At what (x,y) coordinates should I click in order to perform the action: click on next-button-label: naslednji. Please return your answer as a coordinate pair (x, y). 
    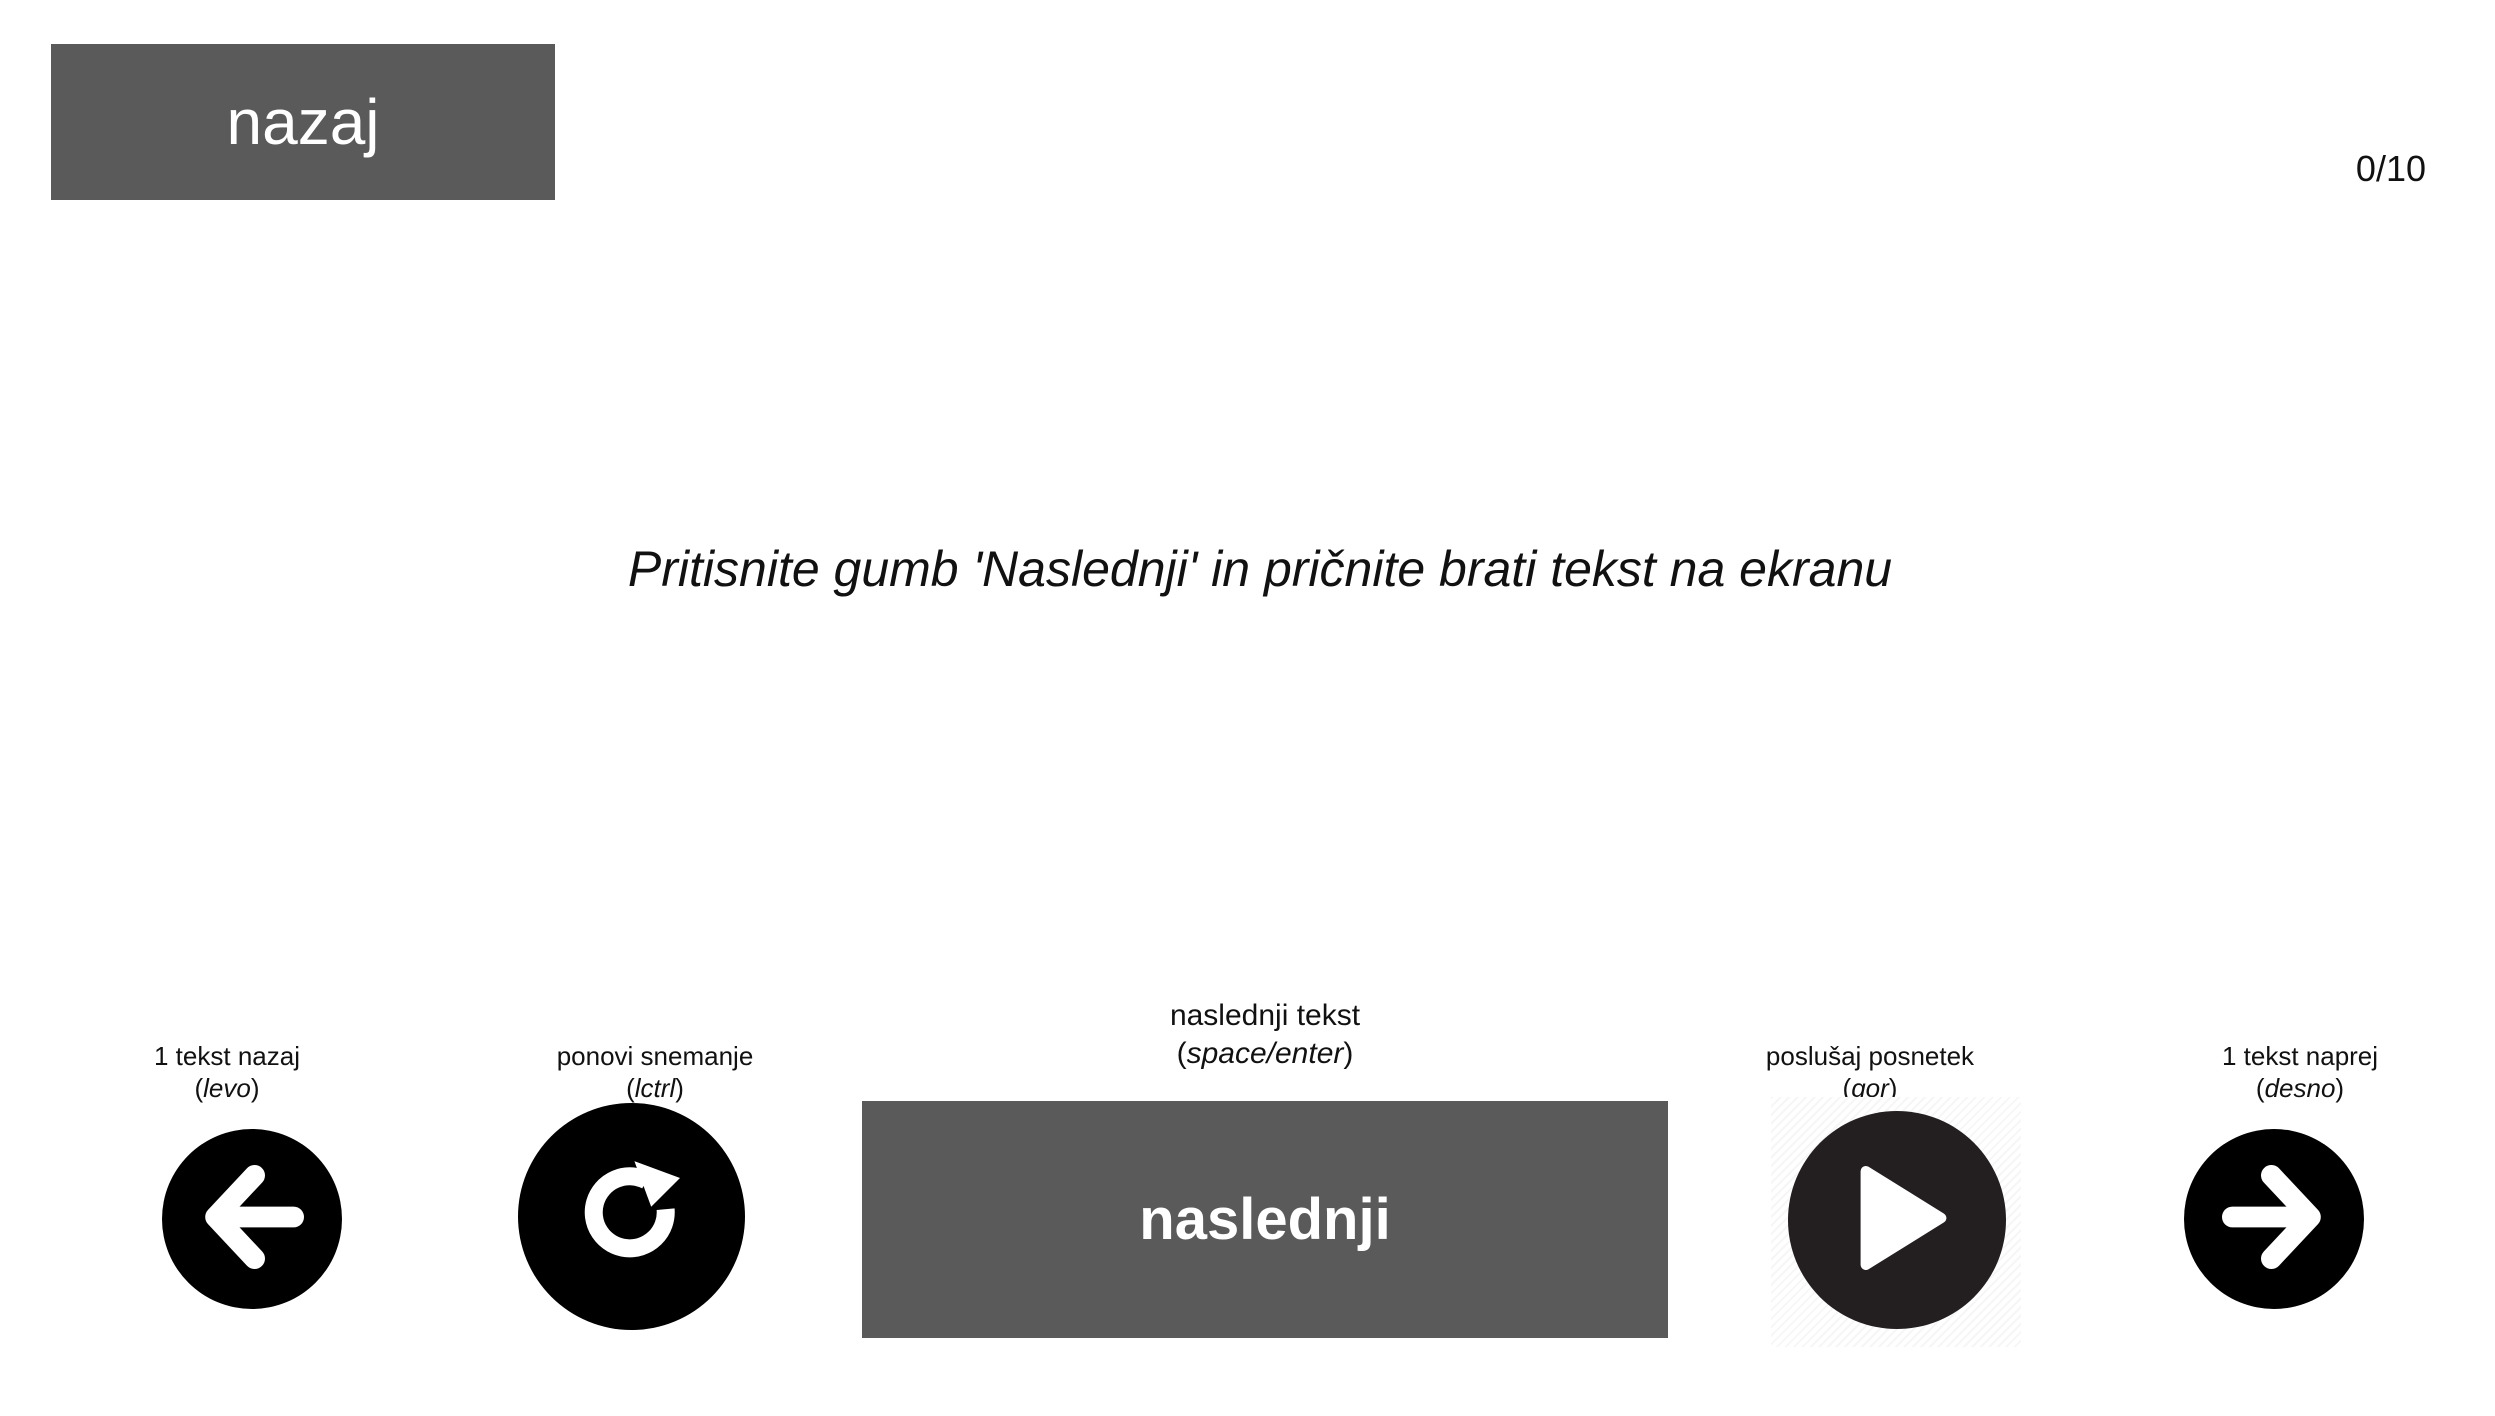
    Looking at the image, I should click on (1265, 1219).